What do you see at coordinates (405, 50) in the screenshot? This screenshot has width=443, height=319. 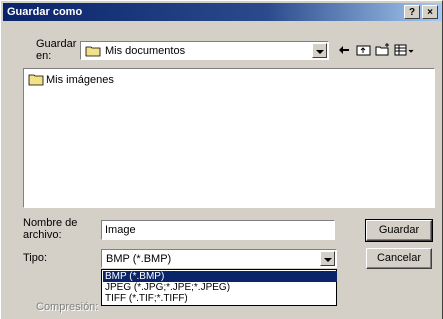 I see `view-menu-icon` at bounding box center [405, 50].